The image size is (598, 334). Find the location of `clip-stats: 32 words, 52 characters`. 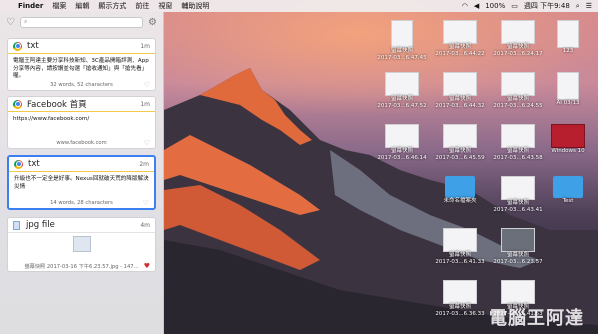

clip-stats: 32 words, 52 characters is located at coordinates (81, 85).